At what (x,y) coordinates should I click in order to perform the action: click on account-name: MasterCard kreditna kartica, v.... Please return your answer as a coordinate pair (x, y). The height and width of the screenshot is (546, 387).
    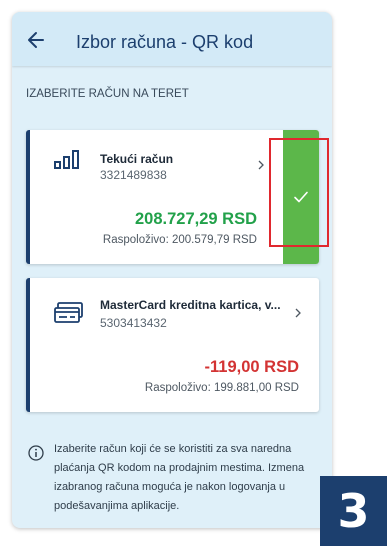
    Looking at the image, I should click on (190, 305).